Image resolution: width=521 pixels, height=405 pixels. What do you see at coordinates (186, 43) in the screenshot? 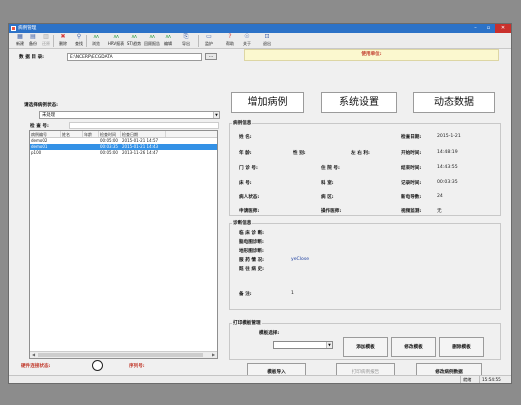
I see `toolbar-label: 导出` at bounding box center [186, 43].